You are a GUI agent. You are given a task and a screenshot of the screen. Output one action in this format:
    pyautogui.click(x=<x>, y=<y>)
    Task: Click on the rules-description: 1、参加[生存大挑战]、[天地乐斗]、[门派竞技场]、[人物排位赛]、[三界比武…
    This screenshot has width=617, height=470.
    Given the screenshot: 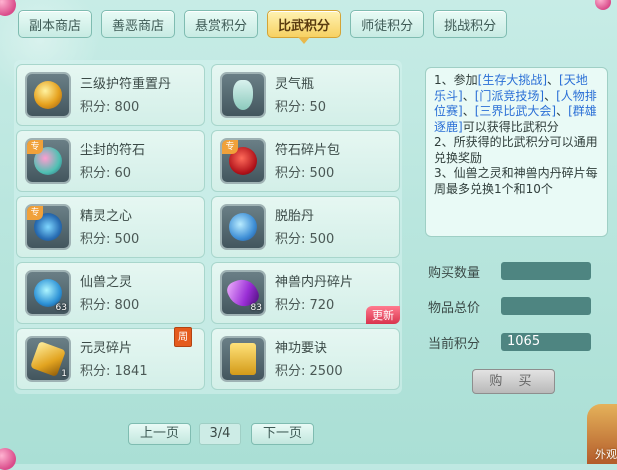 What is the action you would take?
    pyautogui.click(x=516, y=152)
    